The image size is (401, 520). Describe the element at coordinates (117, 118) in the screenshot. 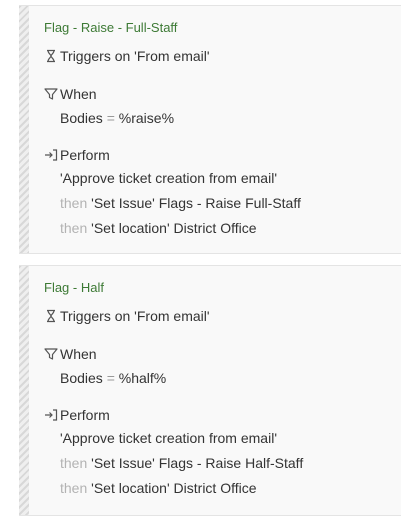

I see `condition: Bodies = %raise%` at that location.